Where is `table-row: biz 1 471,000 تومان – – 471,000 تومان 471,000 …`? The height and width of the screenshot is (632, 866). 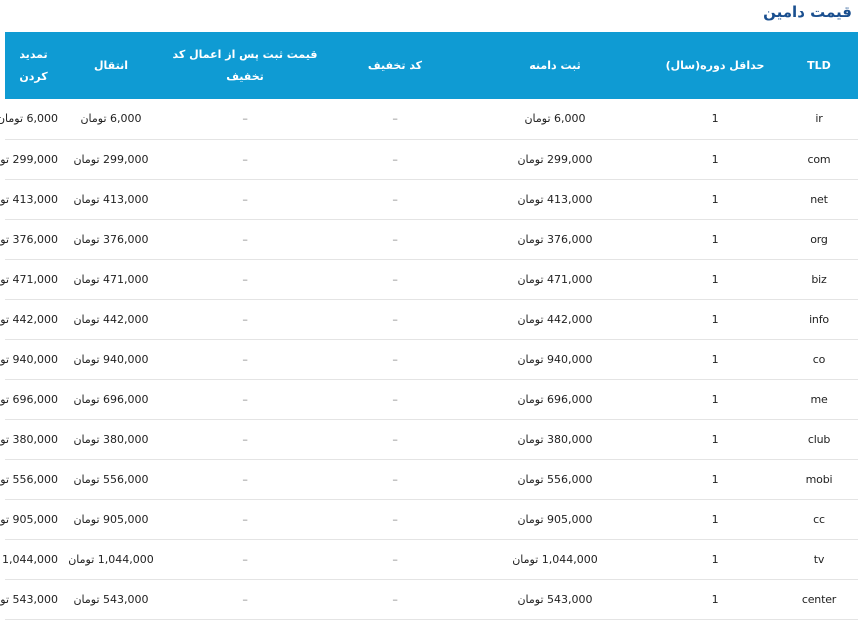 table-row: biz 1 471,000 تومان – – 471,000 تومان 471,000 … is located at coordinates (429, 279).